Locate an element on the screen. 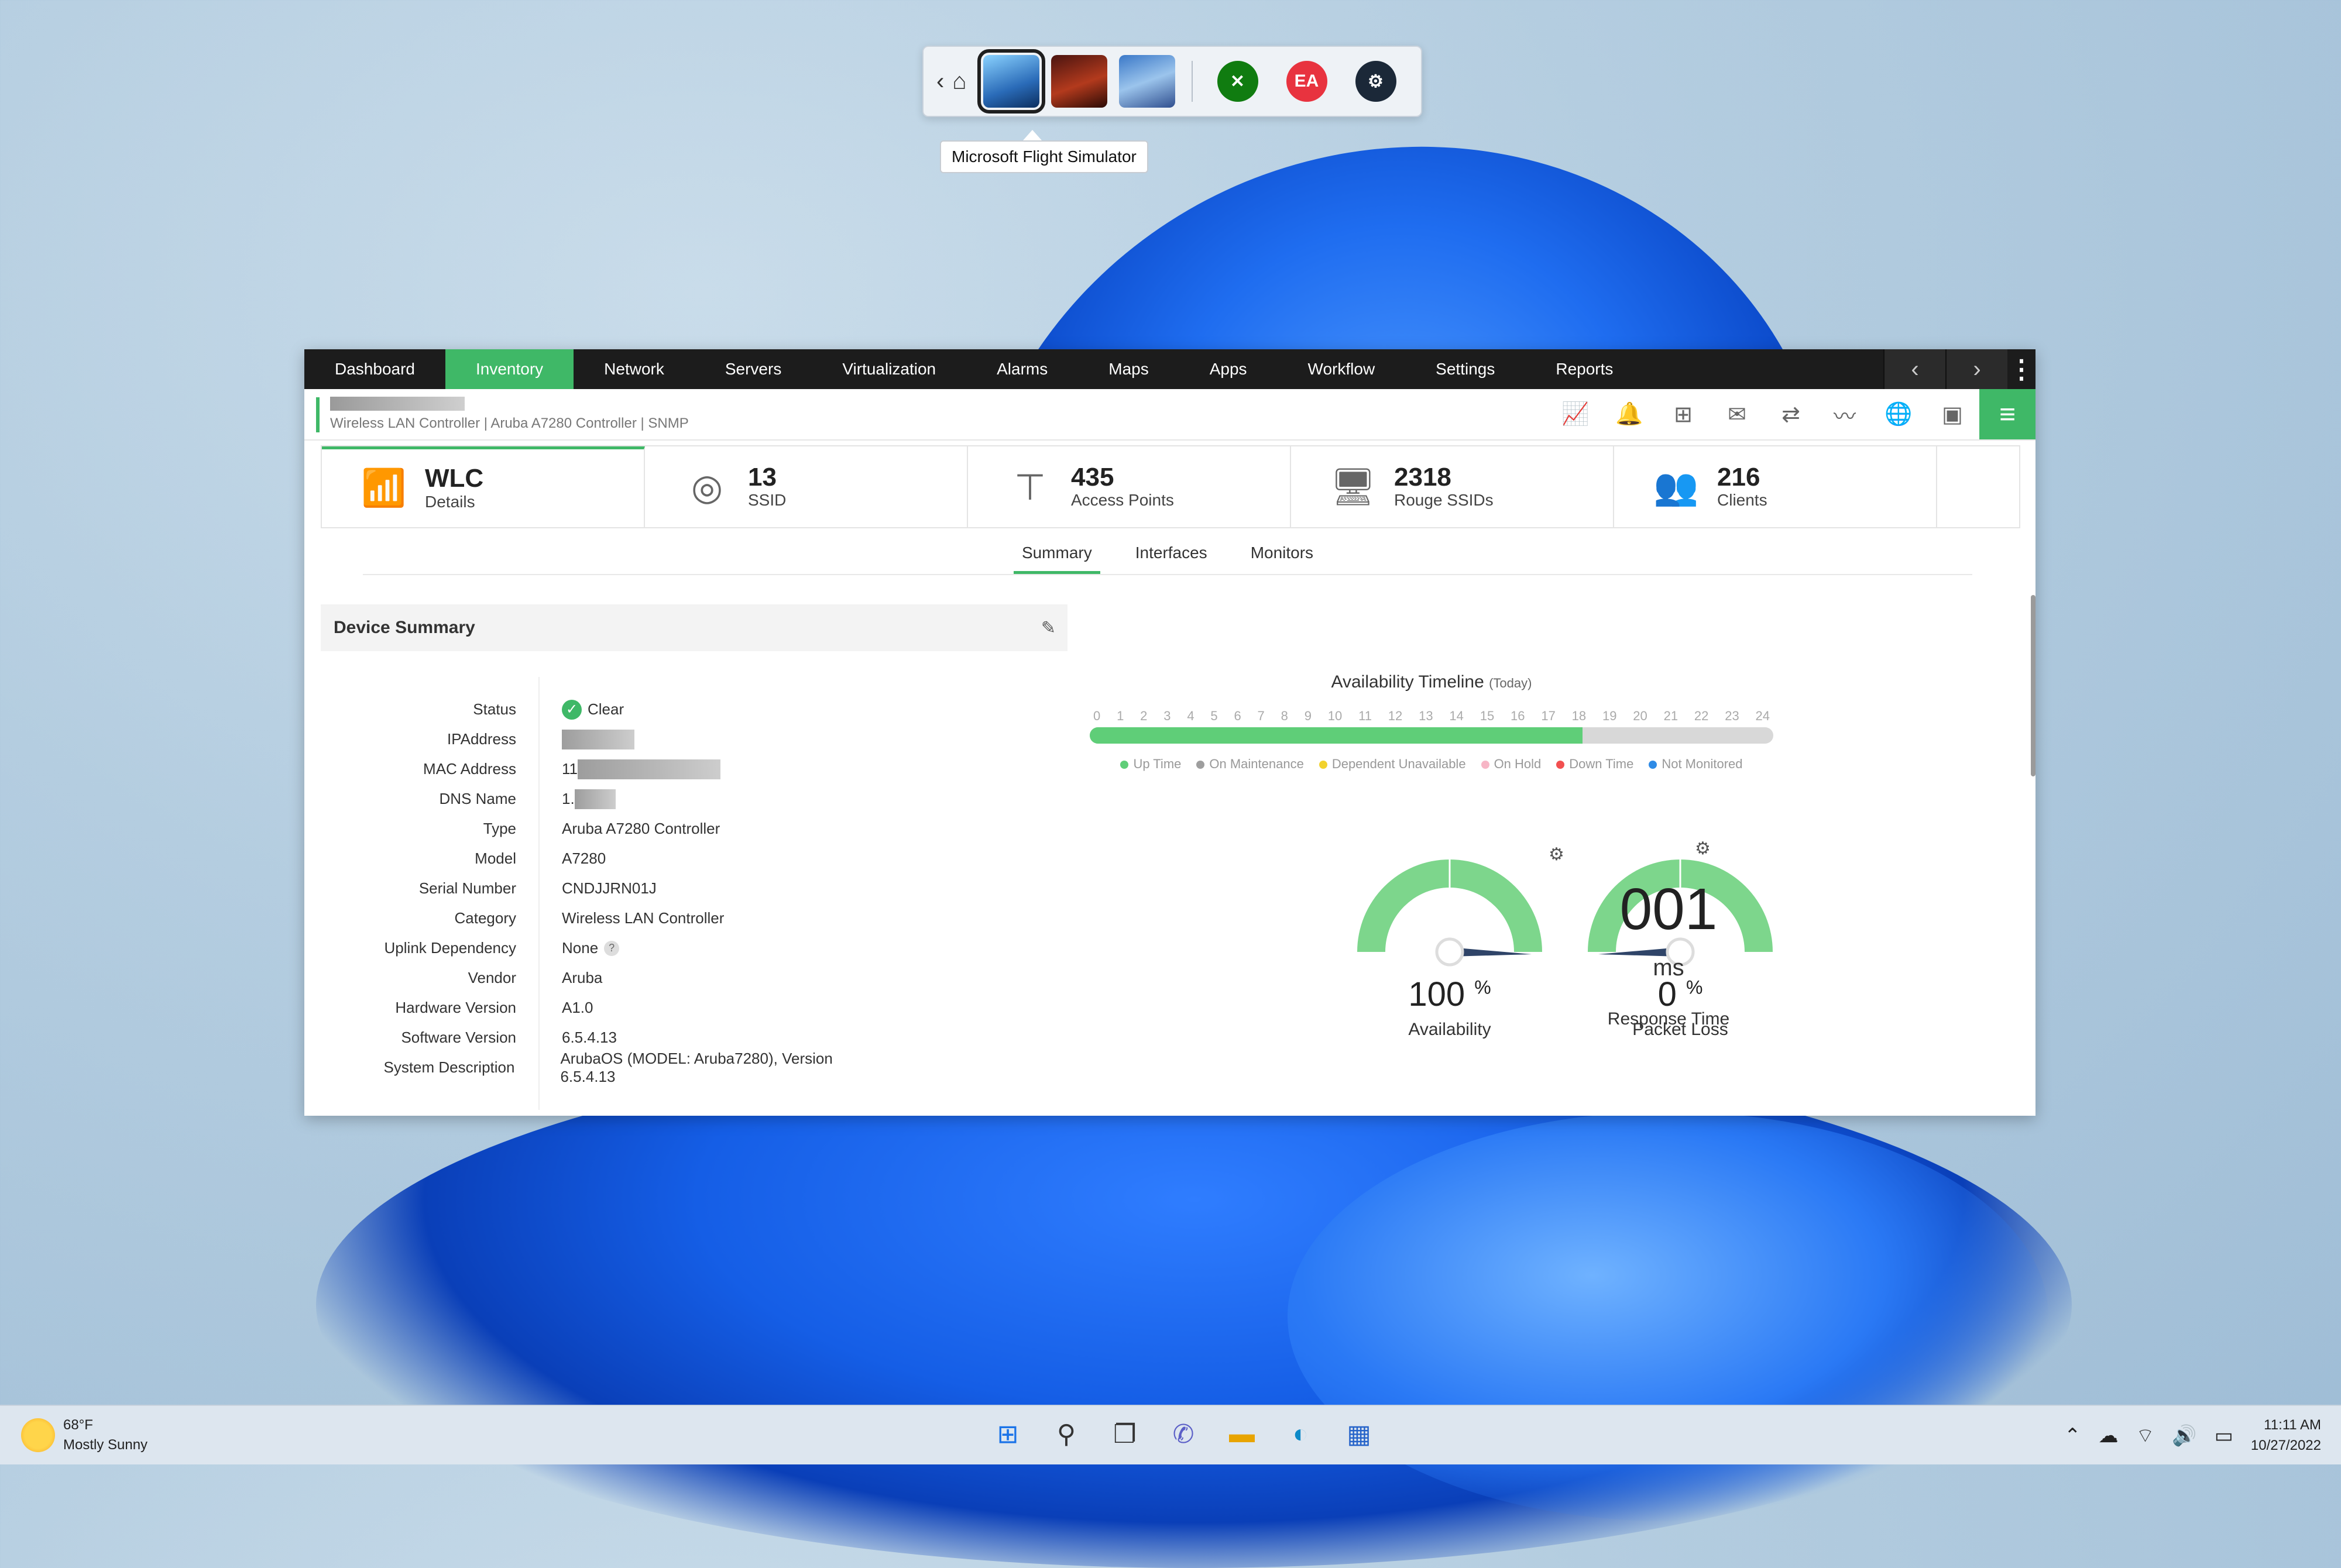  field-row: Model A7280 is located at coordinates (597, 859).